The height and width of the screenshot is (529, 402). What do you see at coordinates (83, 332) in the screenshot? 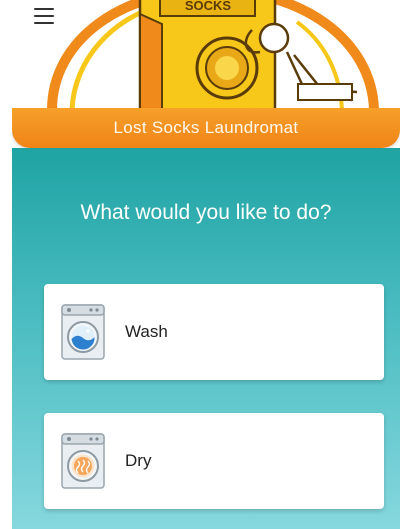
I see `washing-machine-icon` at bounding box center [83, 332].